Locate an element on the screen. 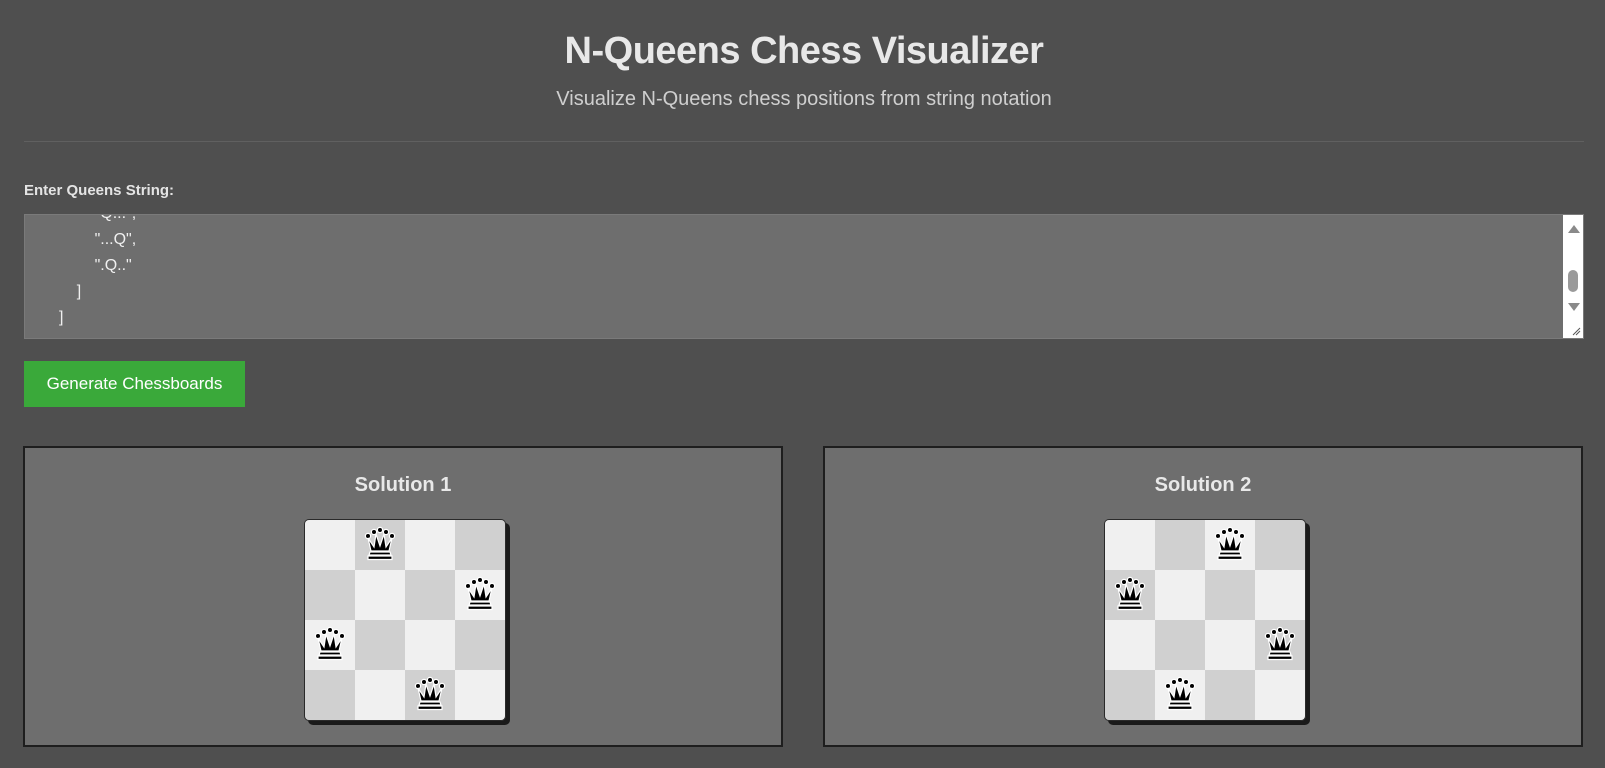  resize-grip-icon is located at coordinates (1576, 331).